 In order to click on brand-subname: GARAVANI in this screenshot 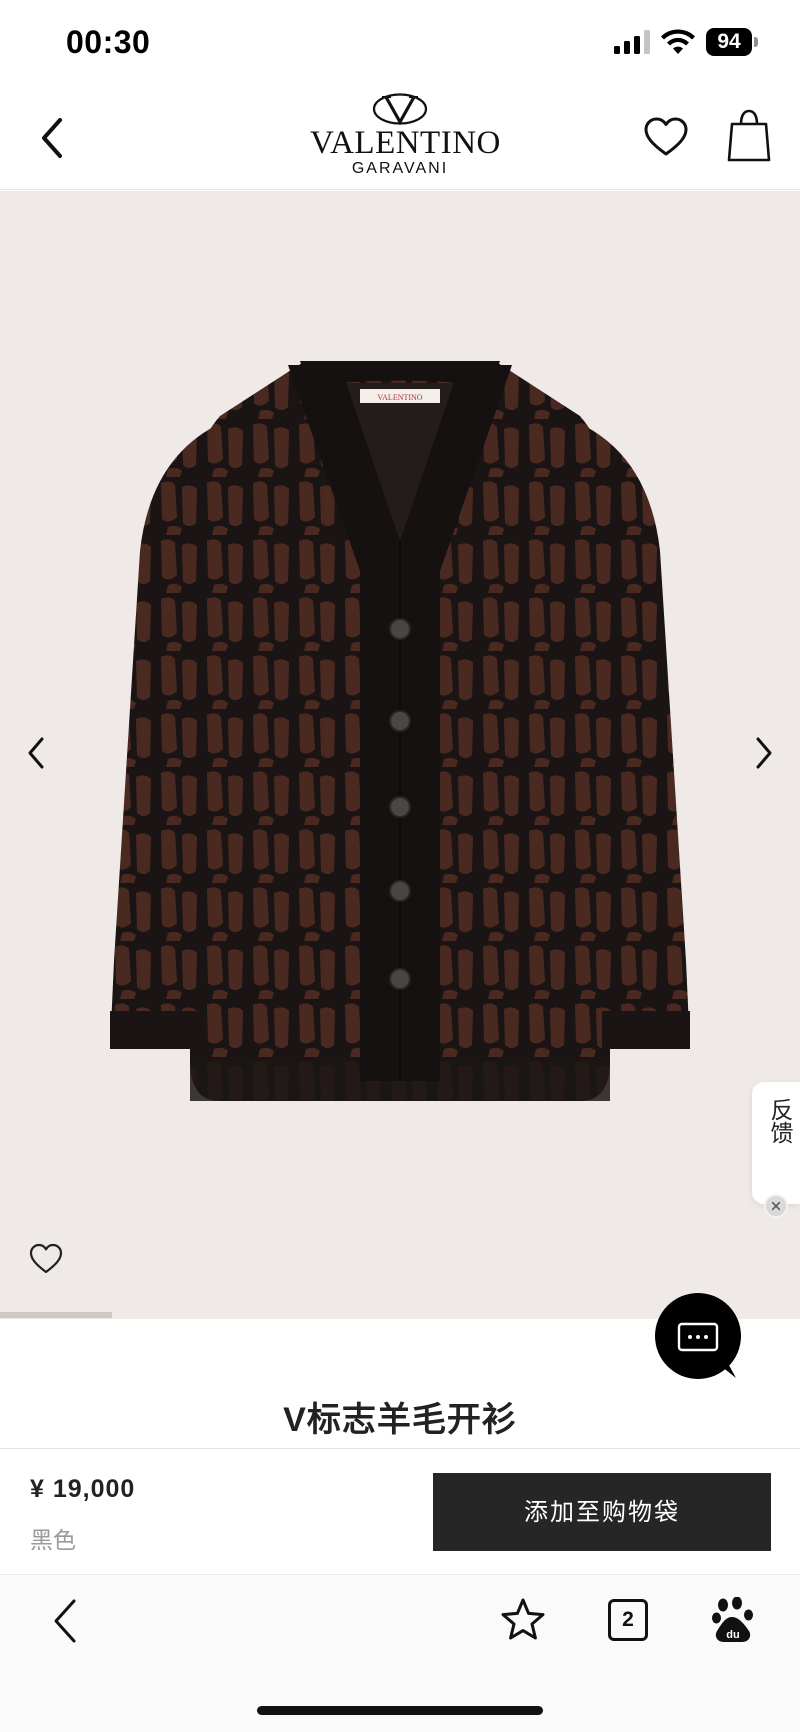, I will do `click(400, 168)`.